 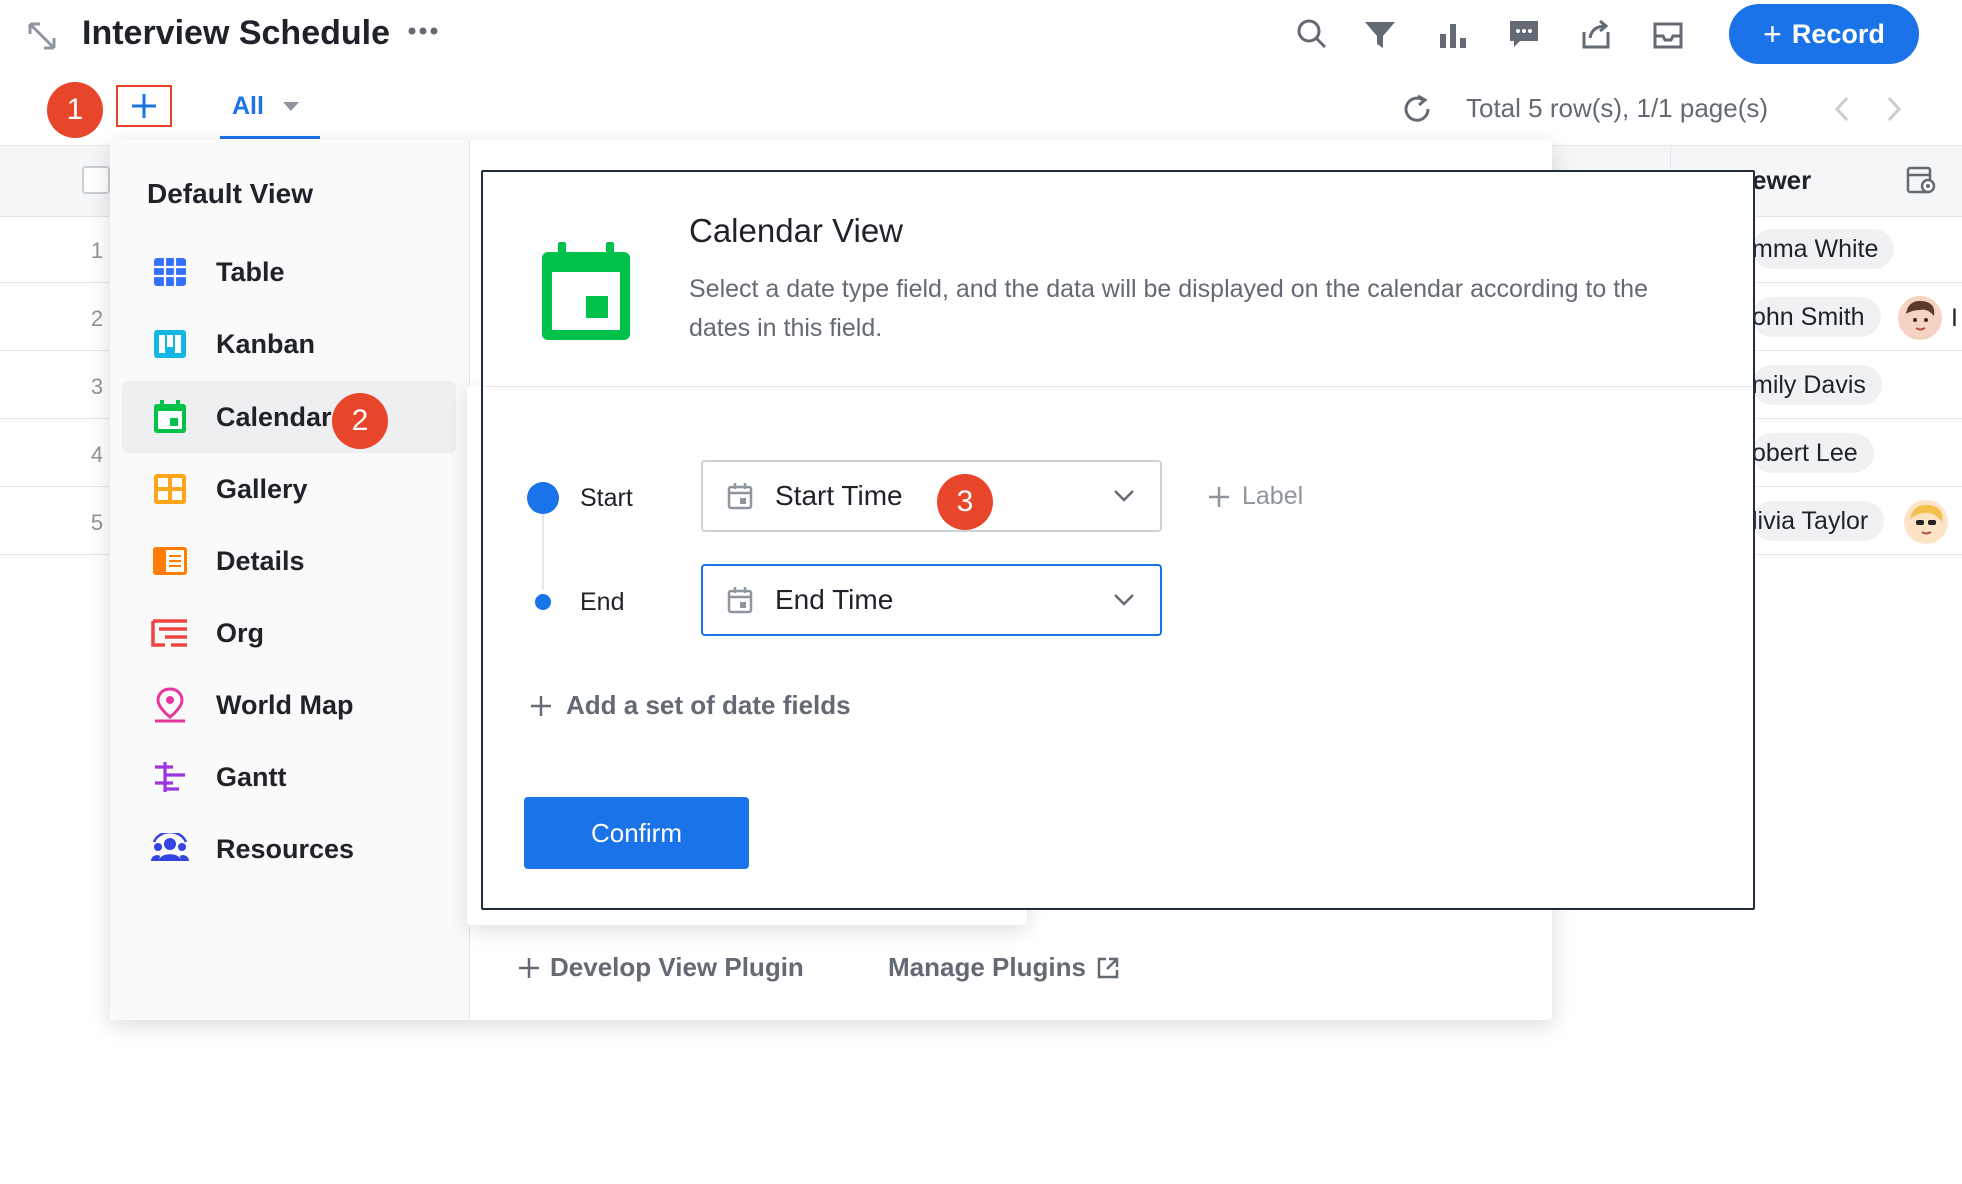 What do you see at coordinates (423, 31) in the screenshot?
I see `more-options-icon` at bounding box center [423, 31].